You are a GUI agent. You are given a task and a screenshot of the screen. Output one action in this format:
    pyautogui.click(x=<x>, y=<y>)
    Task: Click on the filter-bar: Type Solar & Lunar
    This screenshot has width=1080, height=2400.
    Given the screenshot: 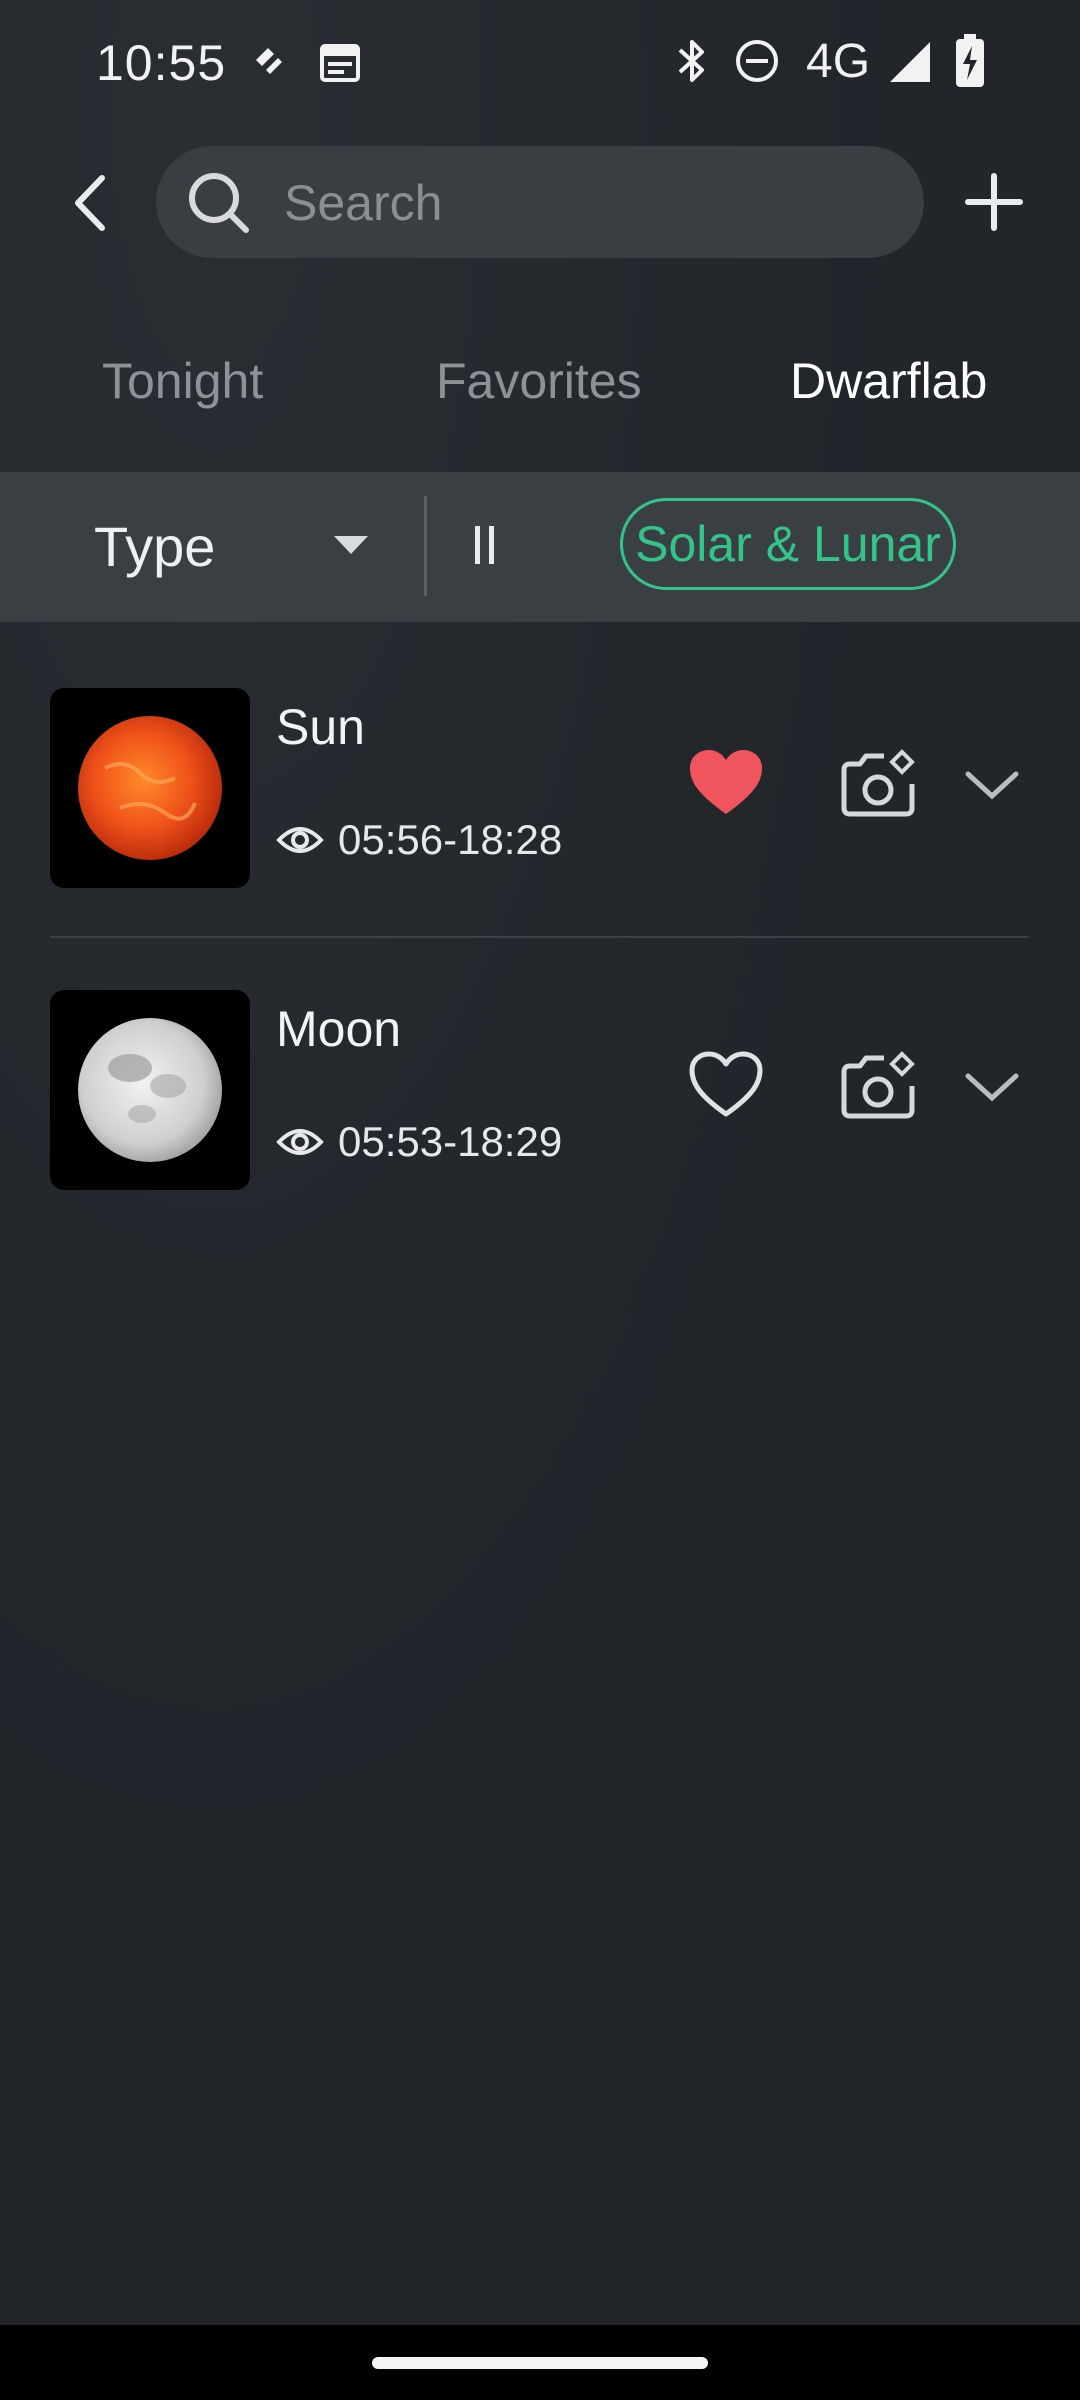 What is the action you would take?
    pyautogui.click(x=540, y=547)
    